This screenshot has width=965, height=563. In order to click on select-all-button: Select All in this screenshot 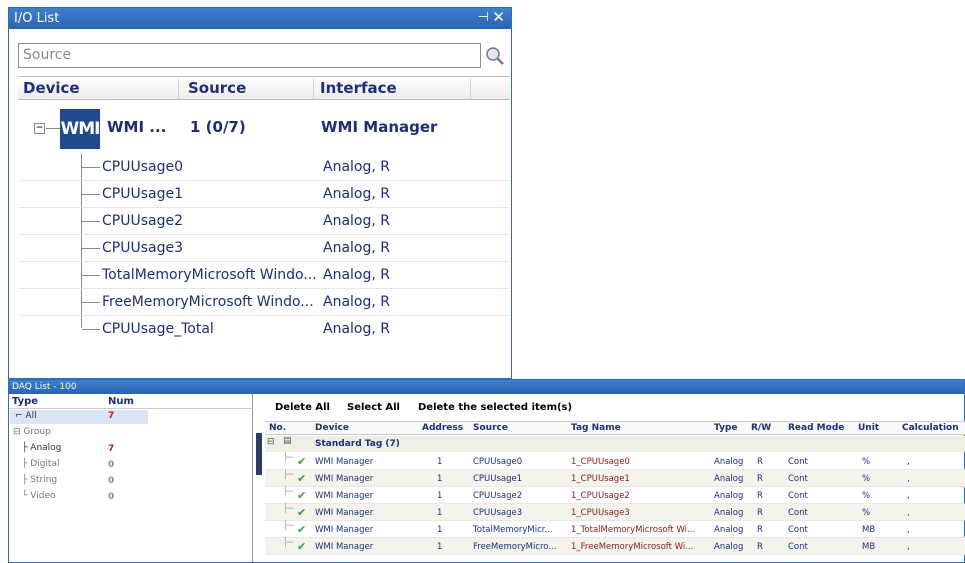, I will do `click(373, 407)`.